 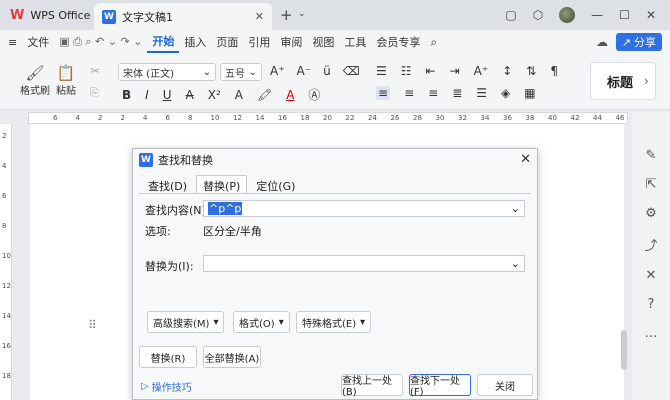 What do you see at coordinates (195, 42) in the screenshot?
I see `tab-insert: 插入` at bounding box center [195, 42].